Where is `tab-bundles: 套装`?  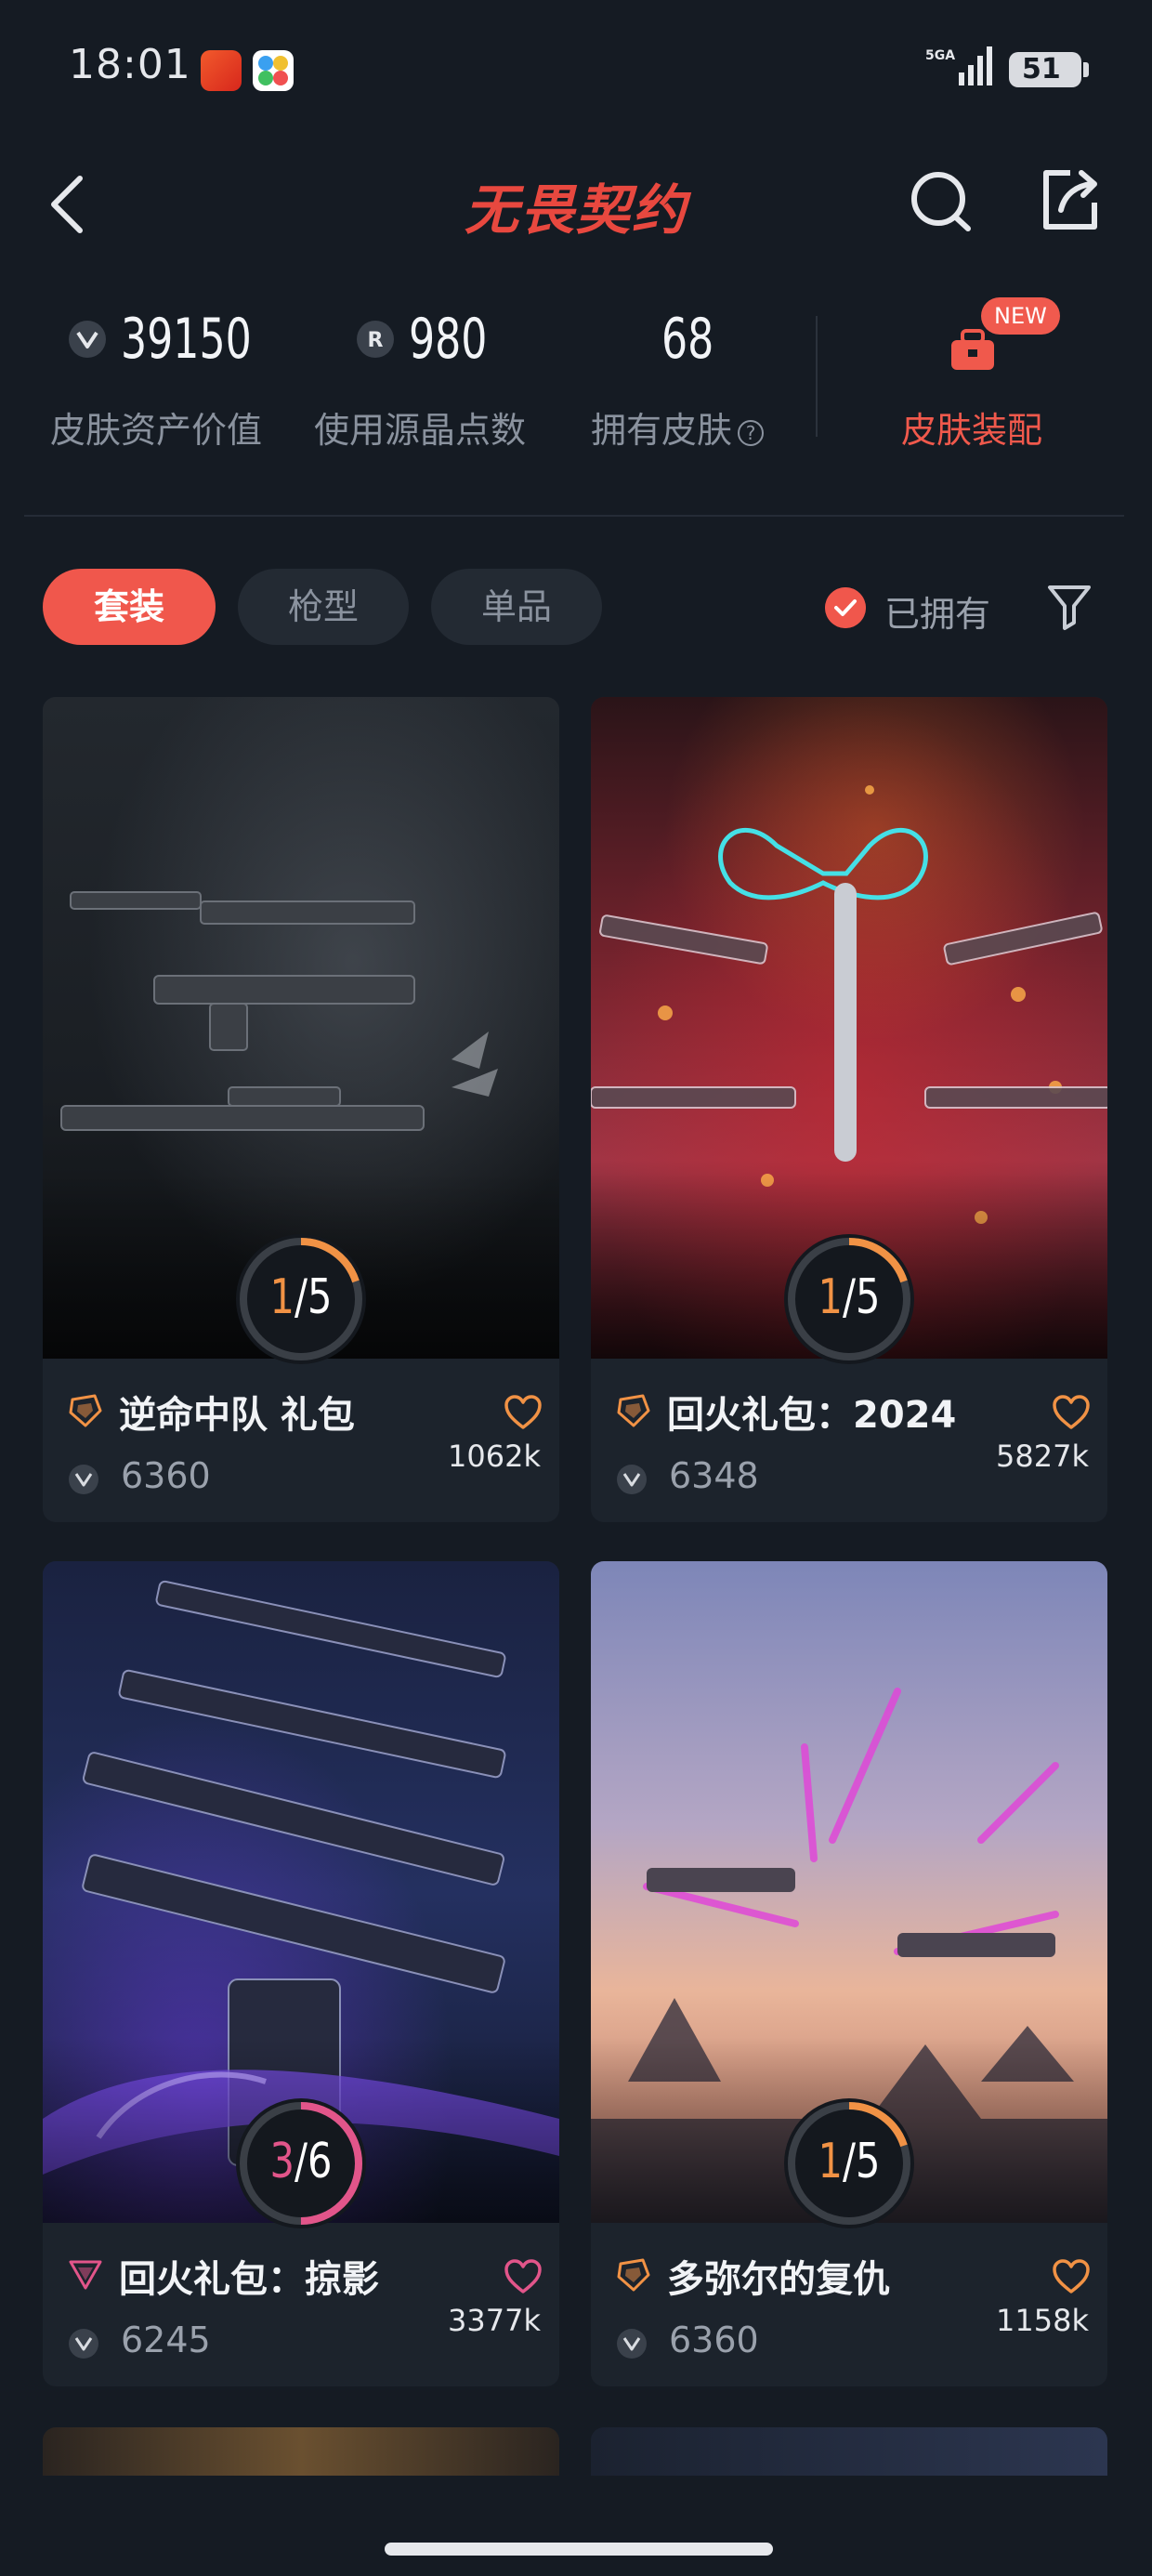
tab-bundles: 套装 is located at coordinates (129, 607).